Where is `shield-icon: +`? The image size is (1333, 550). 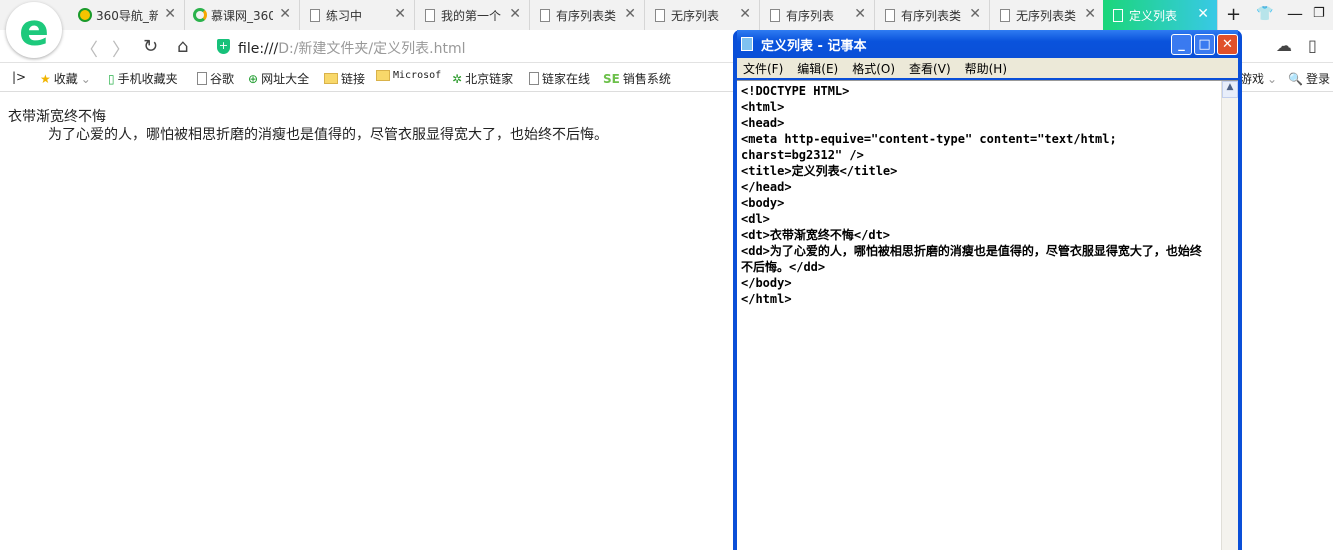
shield-icon: + is located at coordinates (223, 46).